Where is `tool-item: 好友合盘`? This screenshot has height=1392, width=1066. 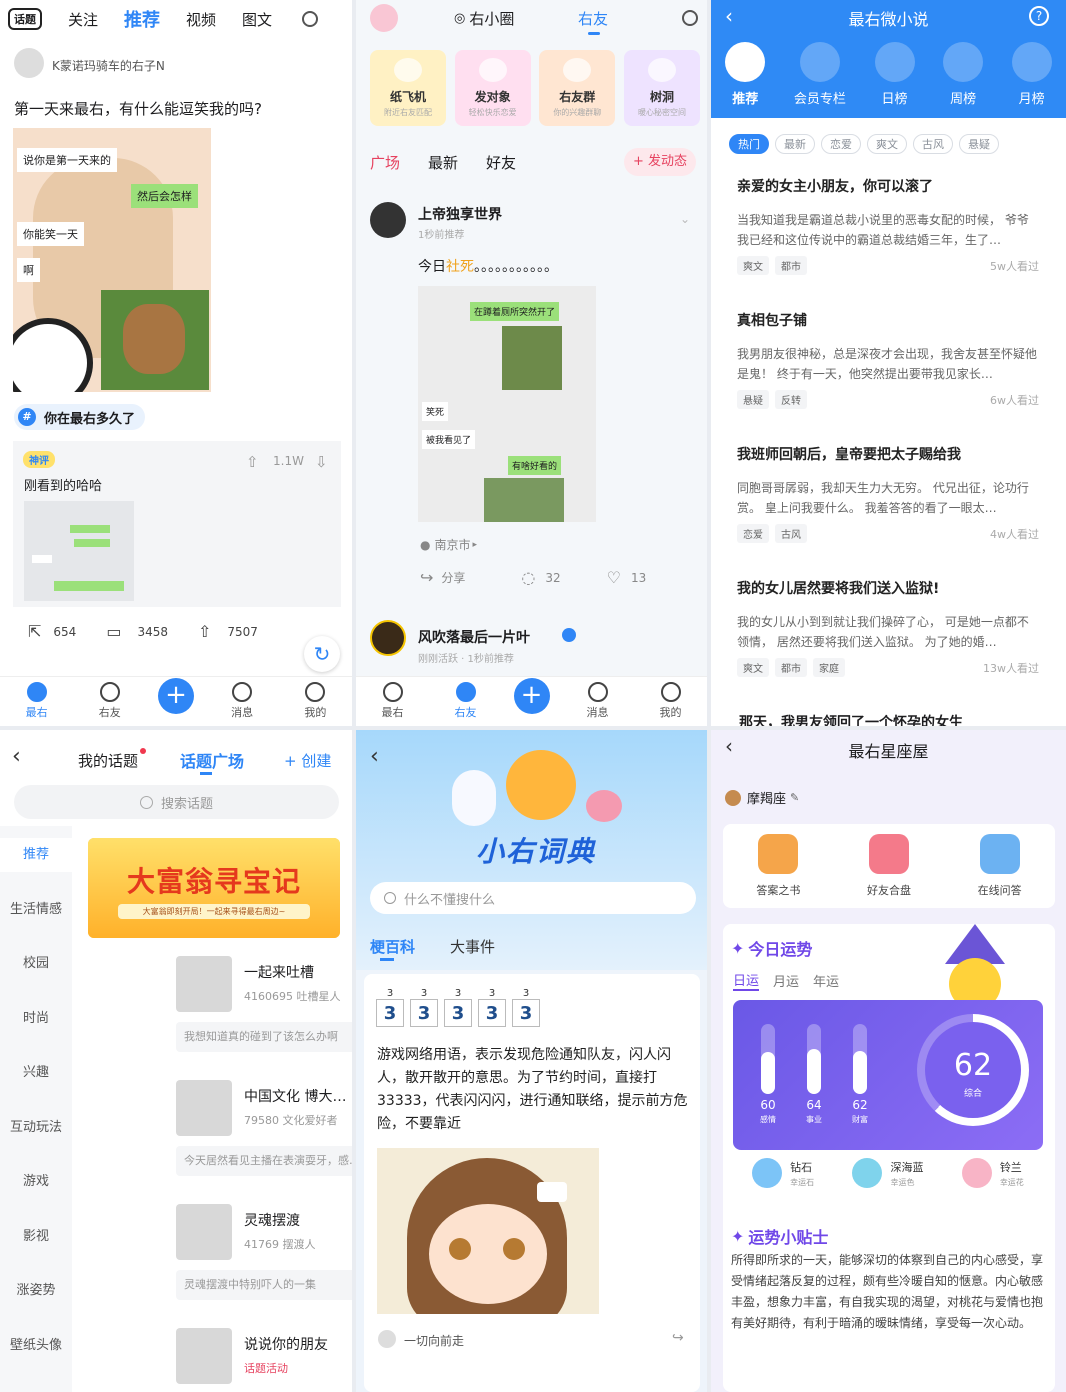
tool-item: 好友合盘 is located at coordinates (889, 866).